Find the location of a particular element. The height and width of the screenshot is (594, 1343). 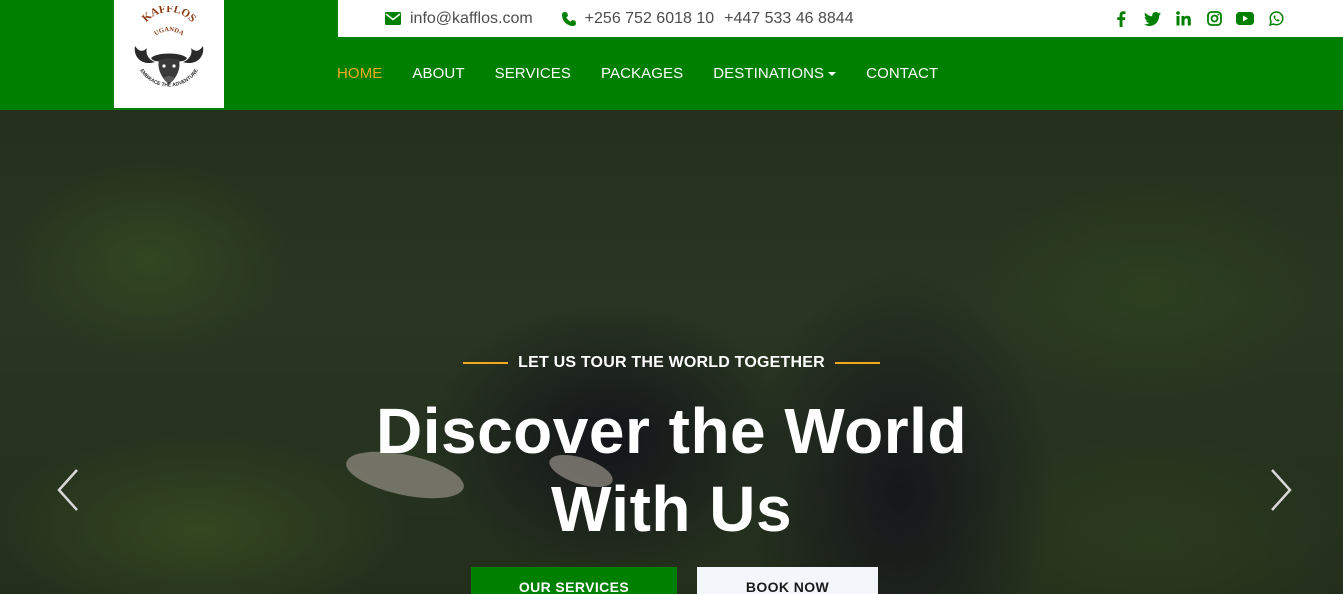

nav-item-packages: PACKAGES is located at coordinates (642, 73).